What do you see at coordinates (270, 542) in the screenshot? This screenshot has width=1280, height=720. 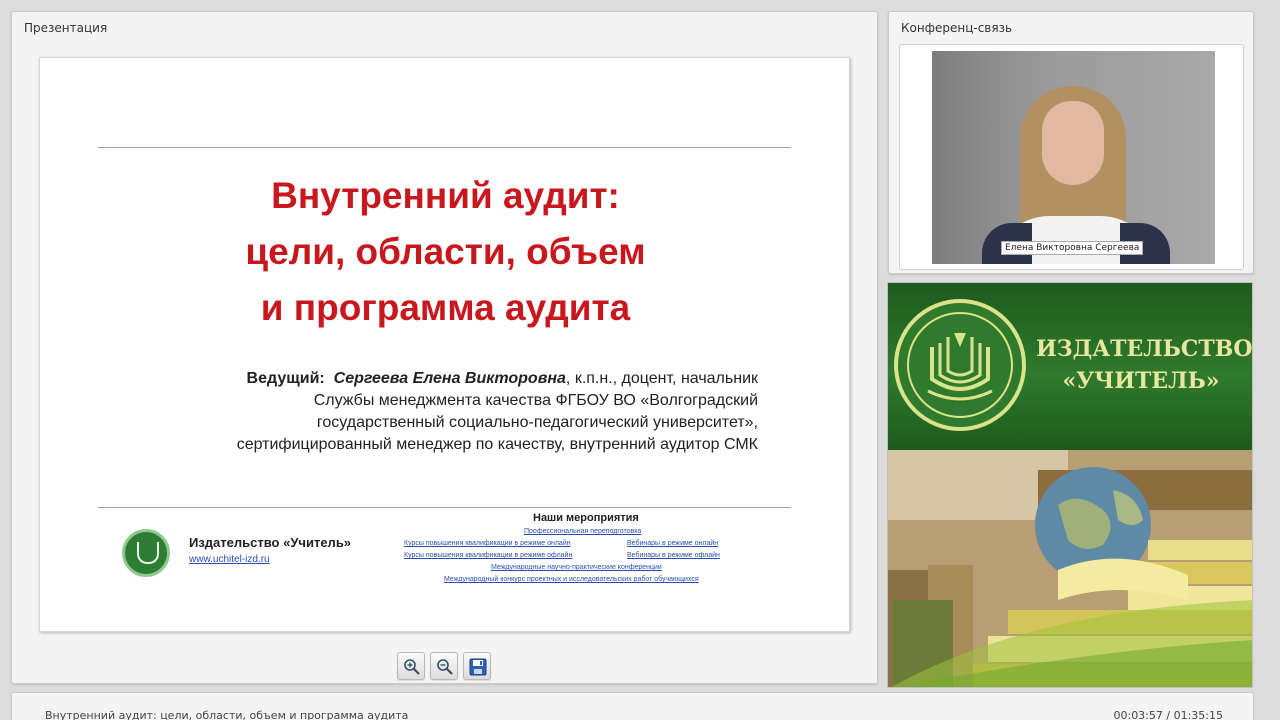 I see `publisher-name: Издательство «Учитель»` at bounding box center [270, 542].